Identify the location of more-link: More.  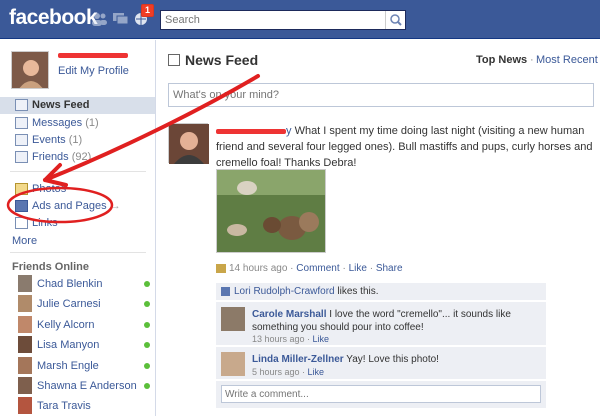
(24, 241).